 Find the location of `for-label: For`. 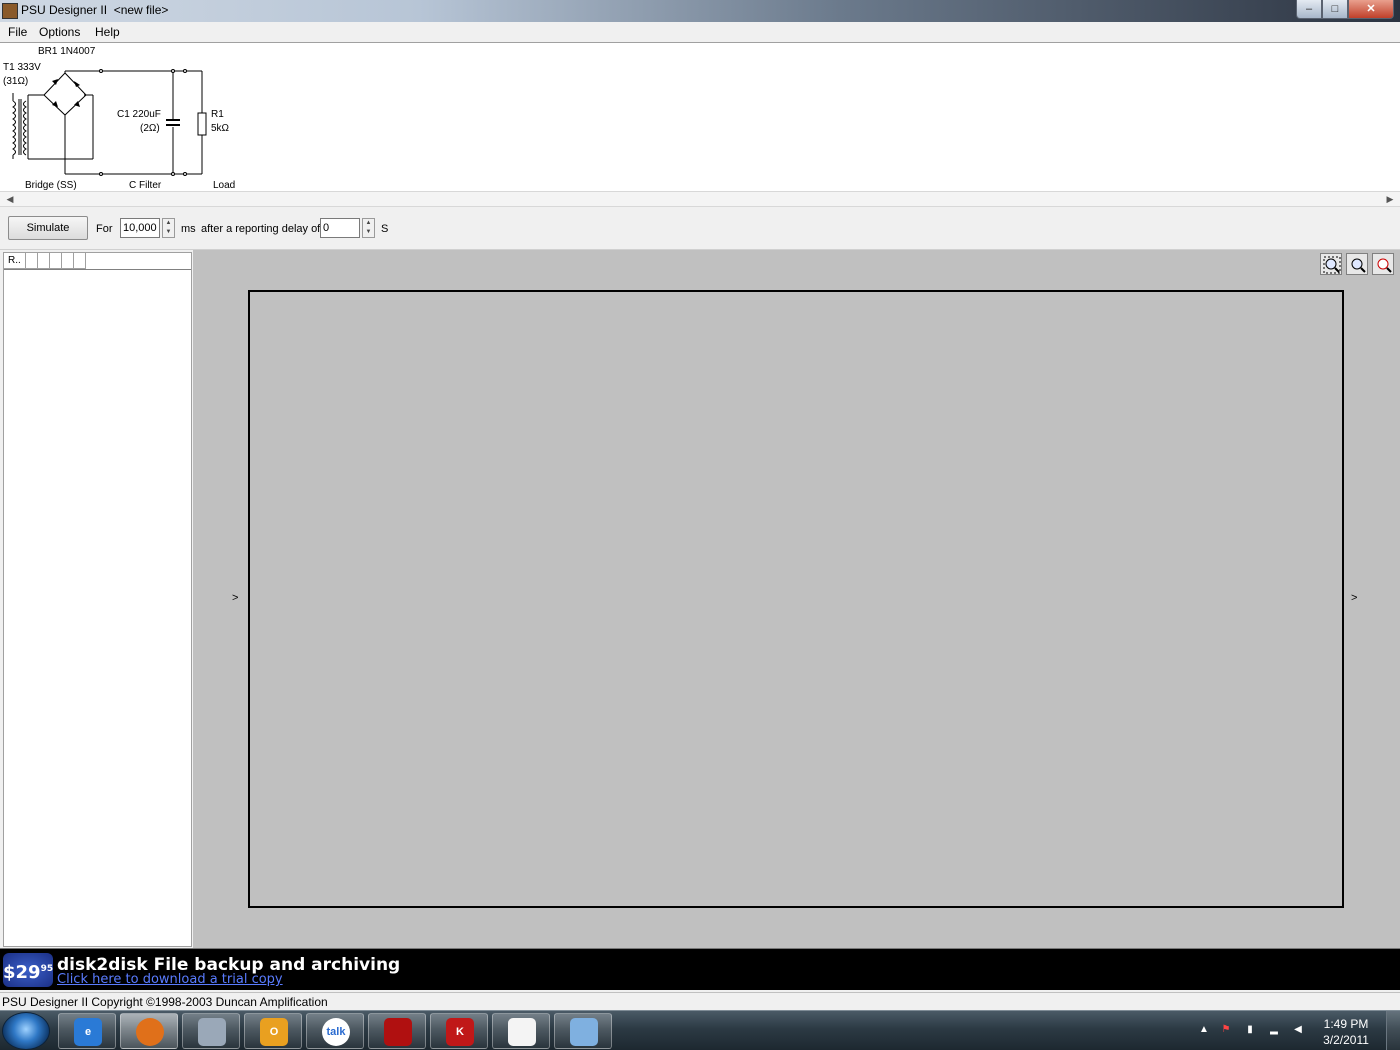

for-label: For is located at coordinates (104, 229).